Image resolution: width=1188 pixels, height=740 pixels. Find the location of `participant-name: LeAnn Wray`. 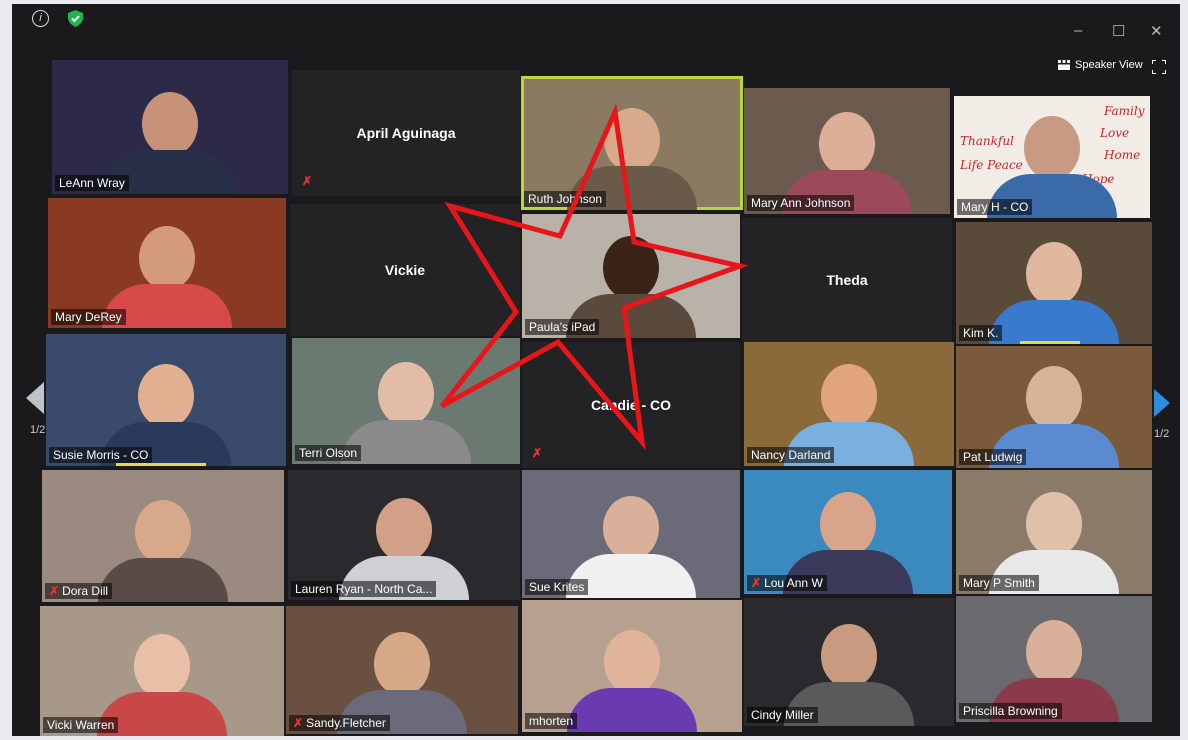

participant-name: LeAnn Wray is located at coordinates (92, 183).